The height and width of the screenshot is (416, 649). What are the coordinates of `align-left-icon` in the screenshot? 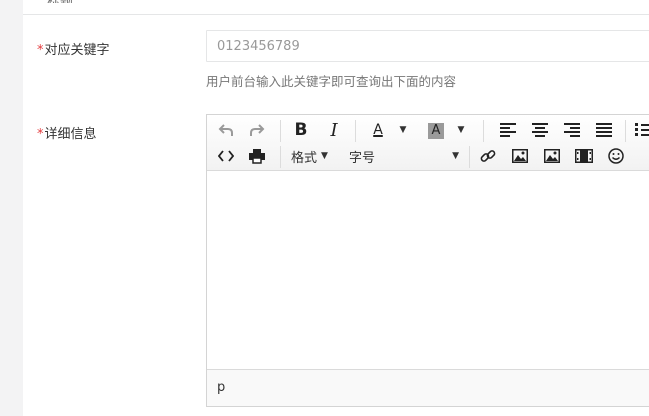 It's located at (508, 130).